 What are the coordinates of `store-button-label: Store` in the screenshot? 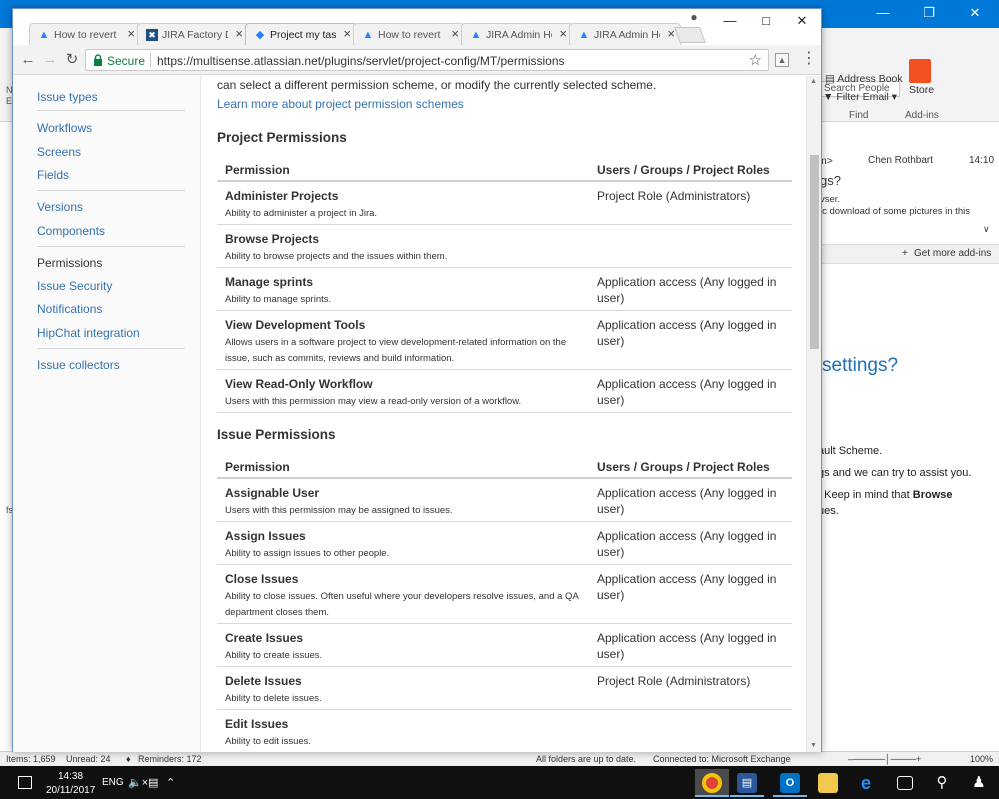 It's located at (921, 90).